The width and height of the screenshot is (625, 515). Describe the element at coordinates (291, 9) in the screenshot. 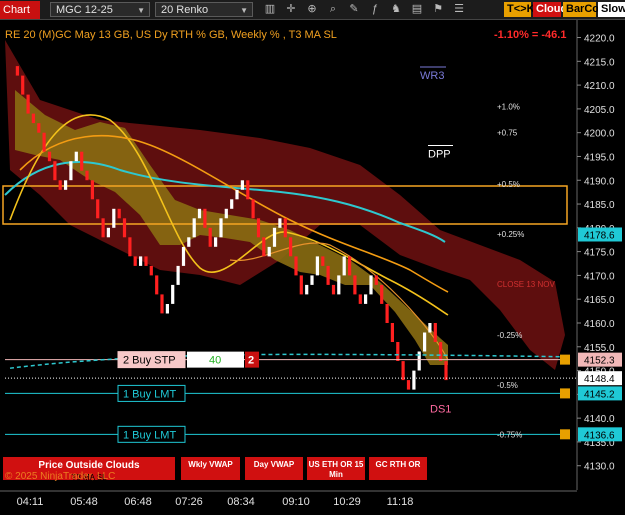

I see `crosshair-icon: ✛` at that location.